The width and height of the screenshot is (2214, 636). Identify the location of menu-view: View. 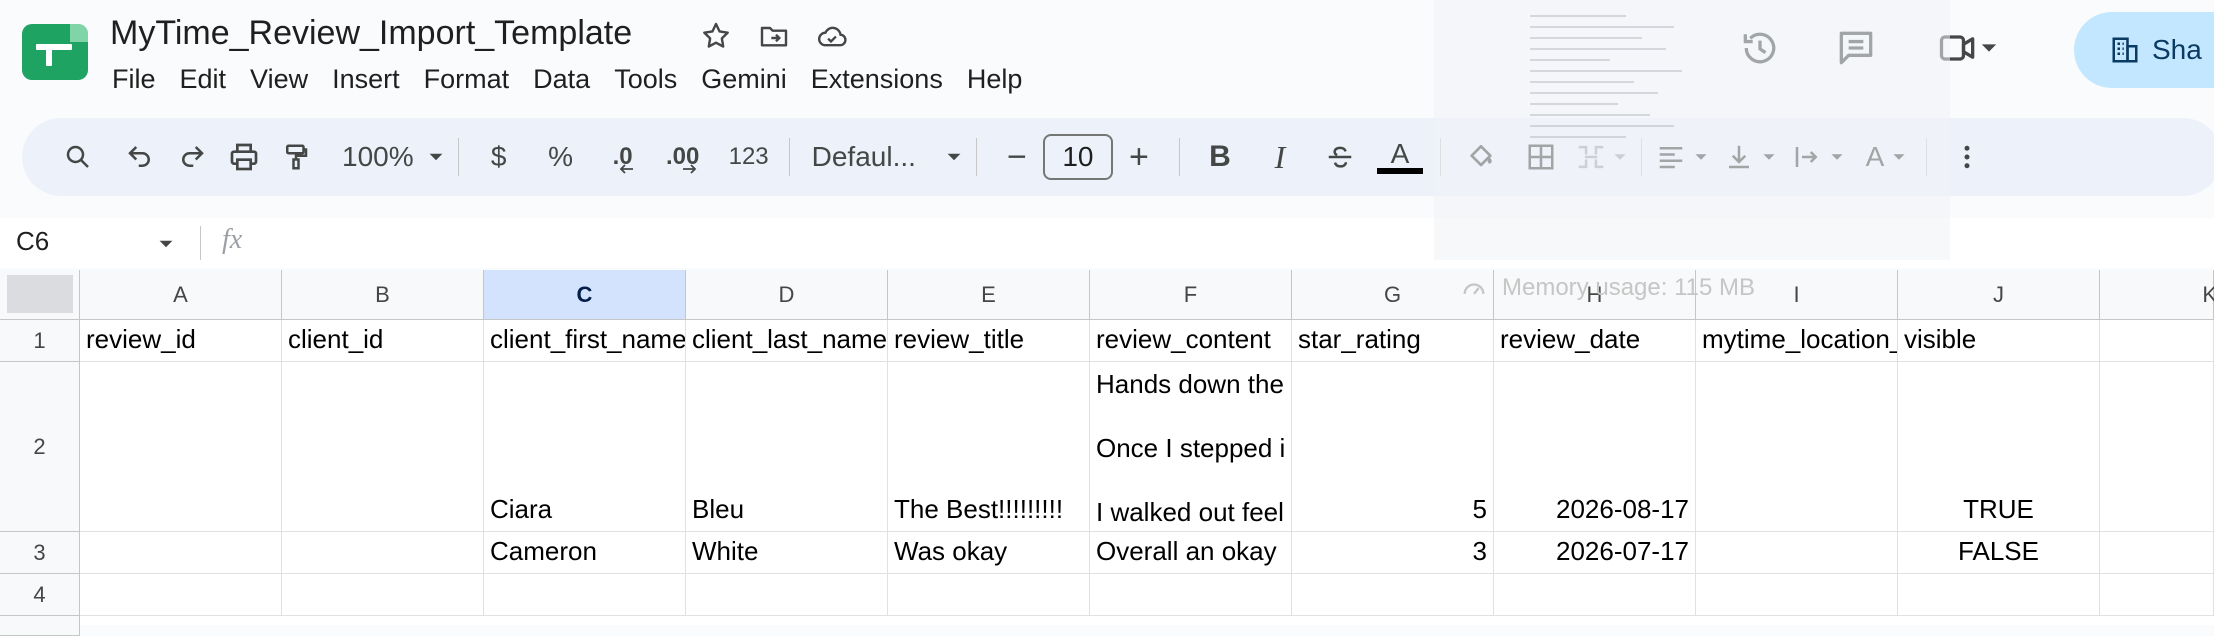
(279, 81).